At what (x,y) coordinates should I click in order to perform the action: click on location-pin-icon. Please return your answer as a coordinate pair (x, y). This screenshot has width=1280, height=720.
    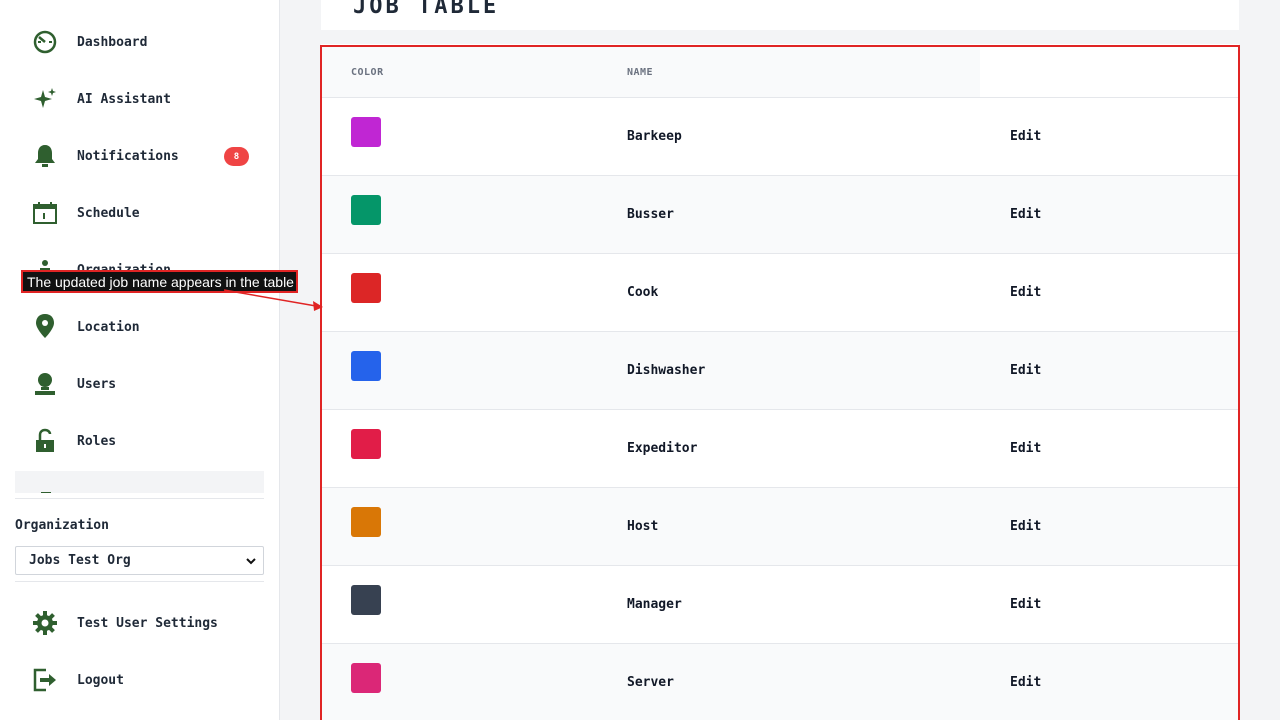
    Looking at the image, I should click on (45, 327).